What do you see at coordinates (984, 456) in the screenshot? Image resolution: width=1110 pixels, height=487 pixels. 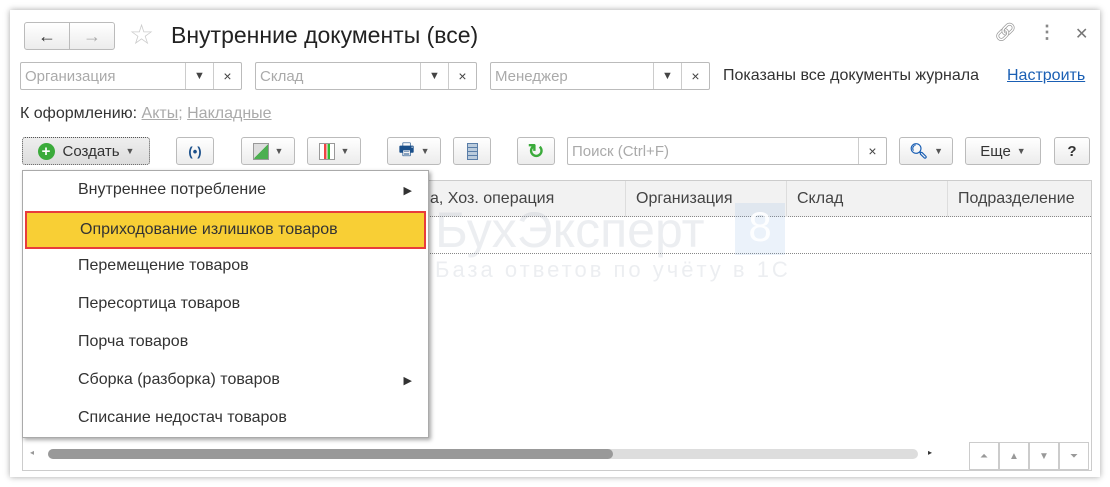 I see `scroll-to-top-button: ⏶` at bounding box center [984, 456].